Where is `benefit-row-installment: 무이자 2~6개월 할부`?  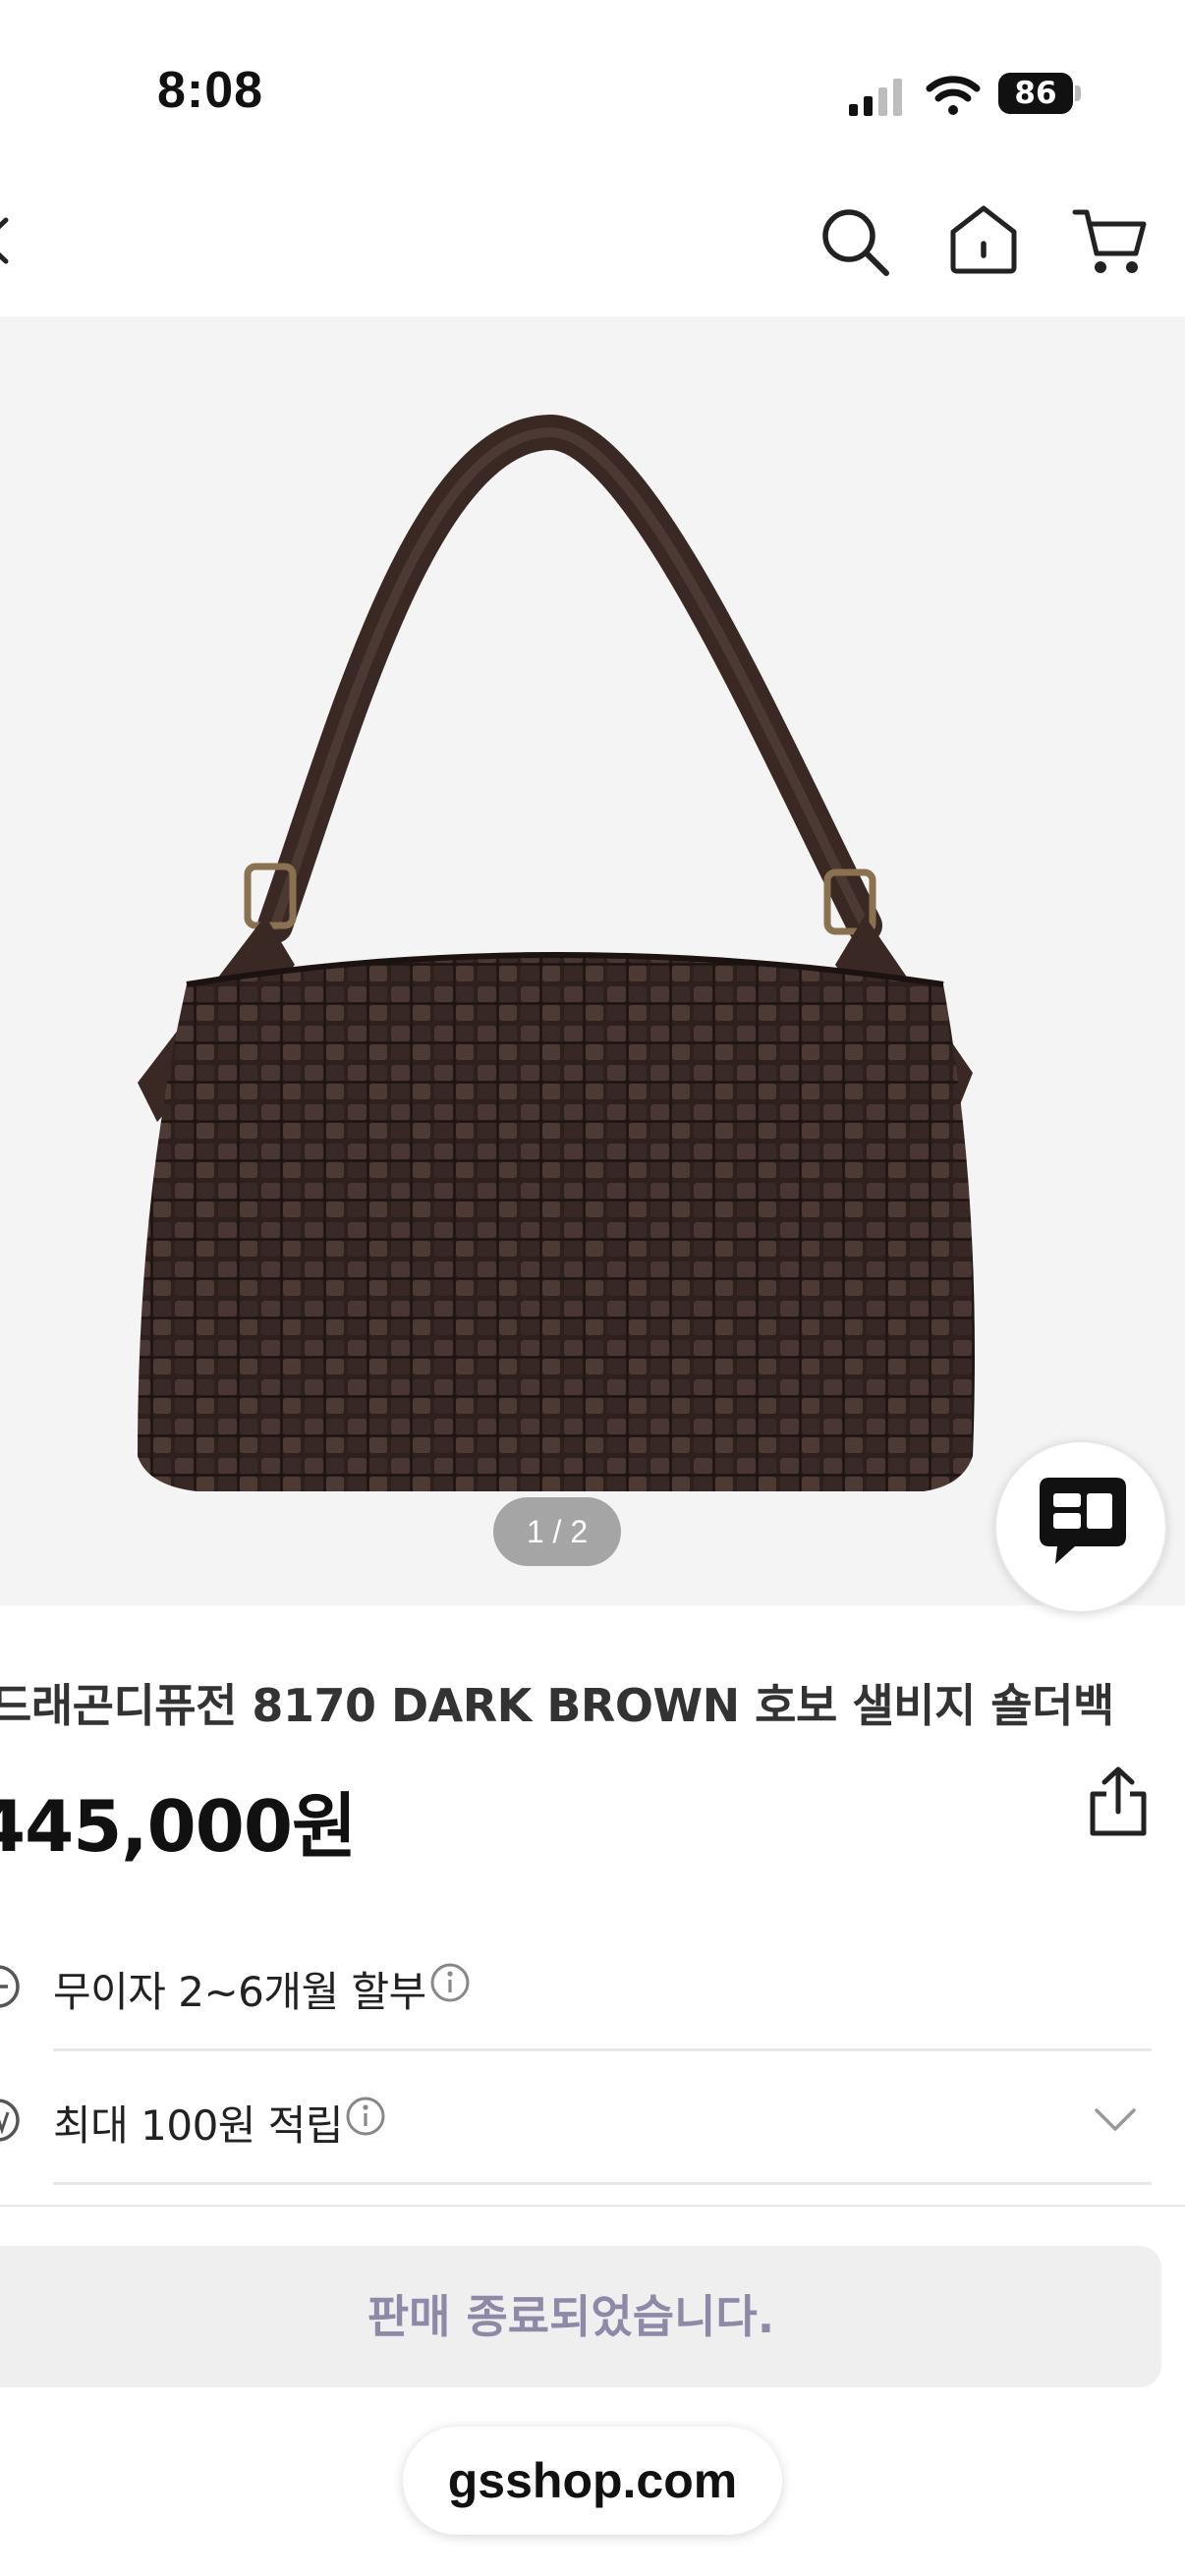 benefit-row-installment: 무이자 2~6개월 할부 is located at coordinates (592, 1984).